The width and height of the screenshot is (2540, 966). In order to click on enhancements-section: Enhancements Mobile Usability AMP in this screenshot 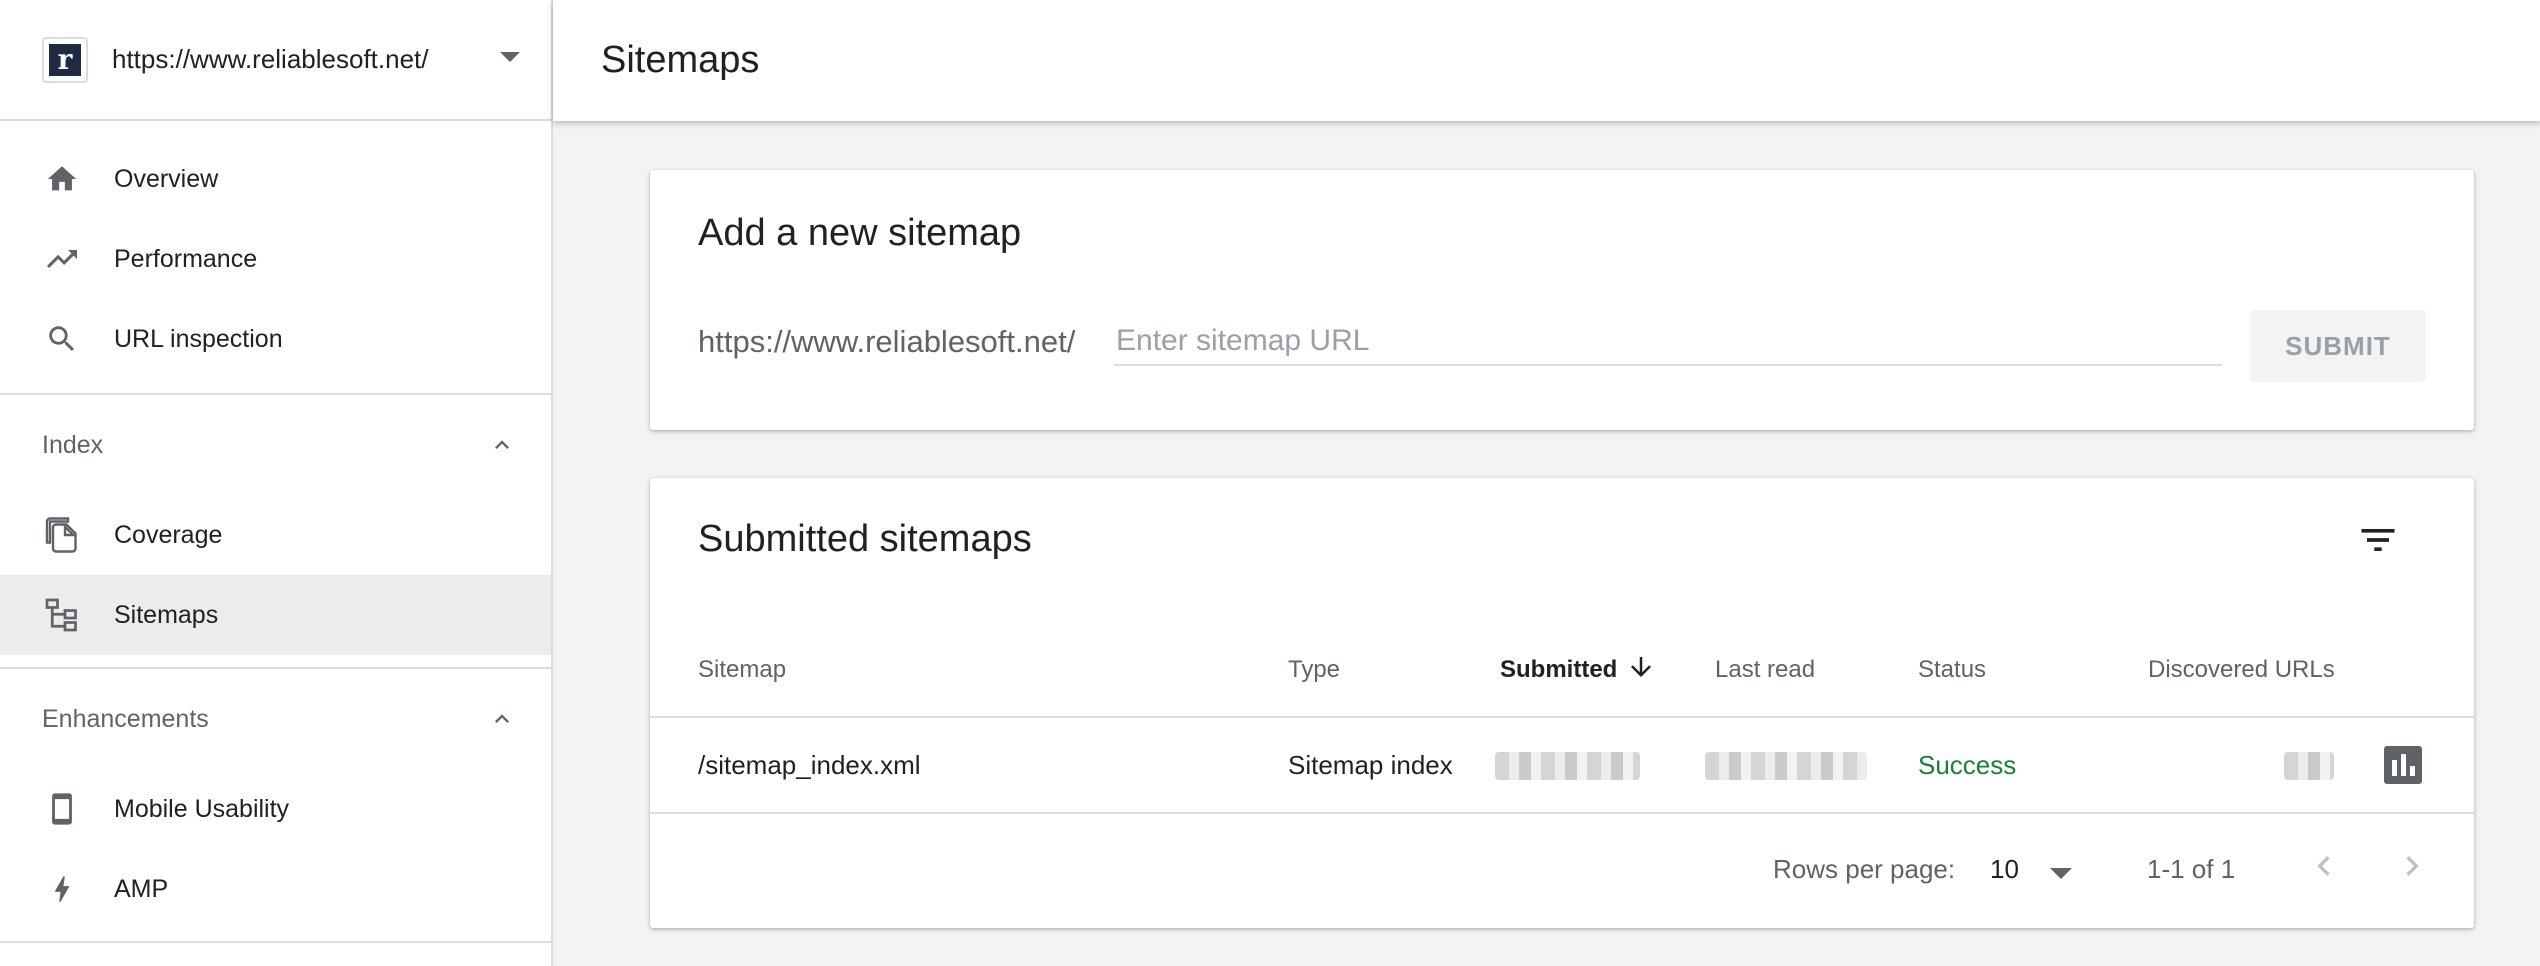, I will do `click(275, 806)`.